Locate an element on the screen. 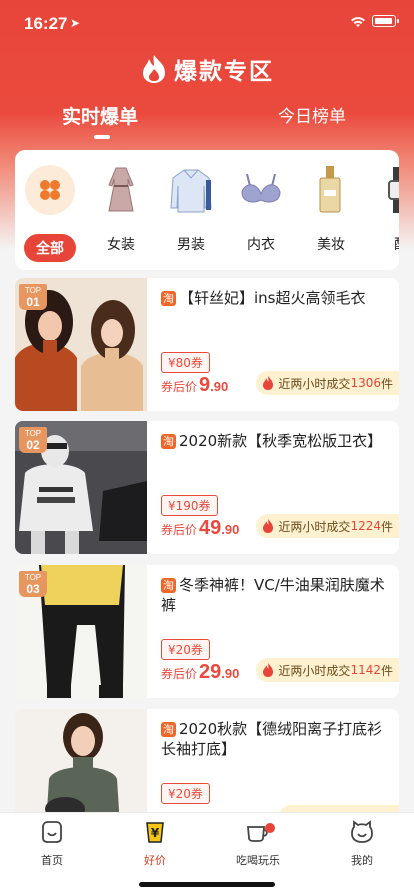 The height and width of the screenshot is (896, 414). tab-indicator is located at coordinates (102, 137).